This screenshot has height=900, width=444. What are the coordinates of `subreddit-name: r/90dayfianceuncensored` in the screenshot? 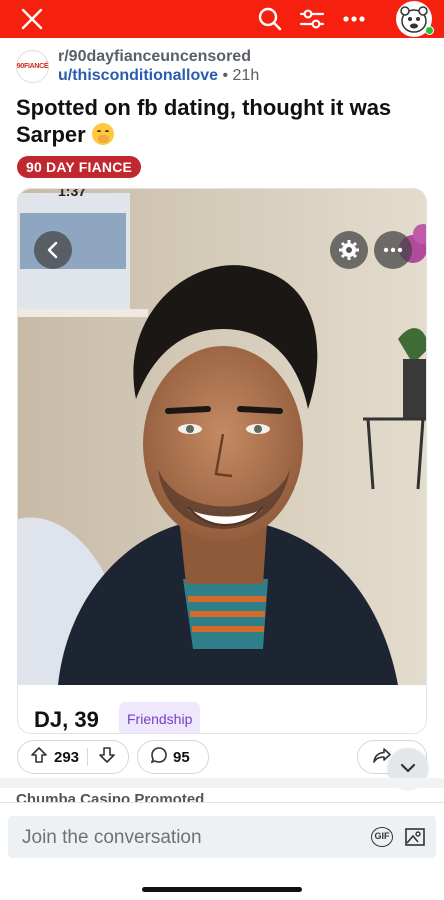 It's located at (154, 57).